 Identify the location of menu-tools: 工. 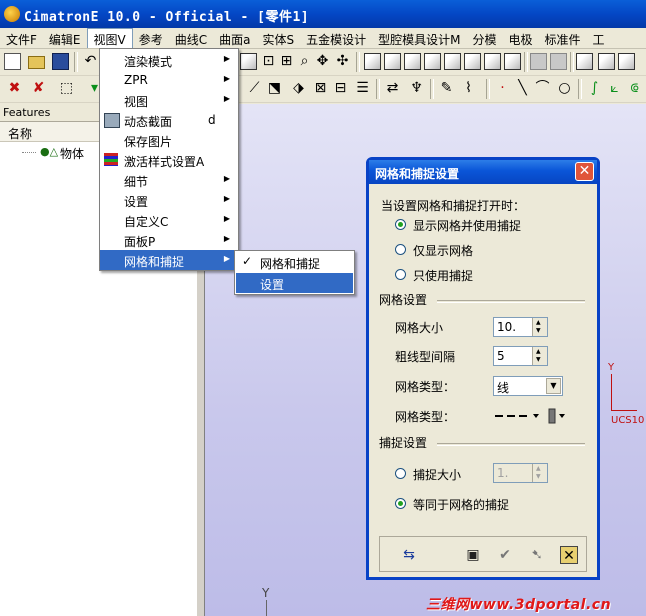
(599, 38).